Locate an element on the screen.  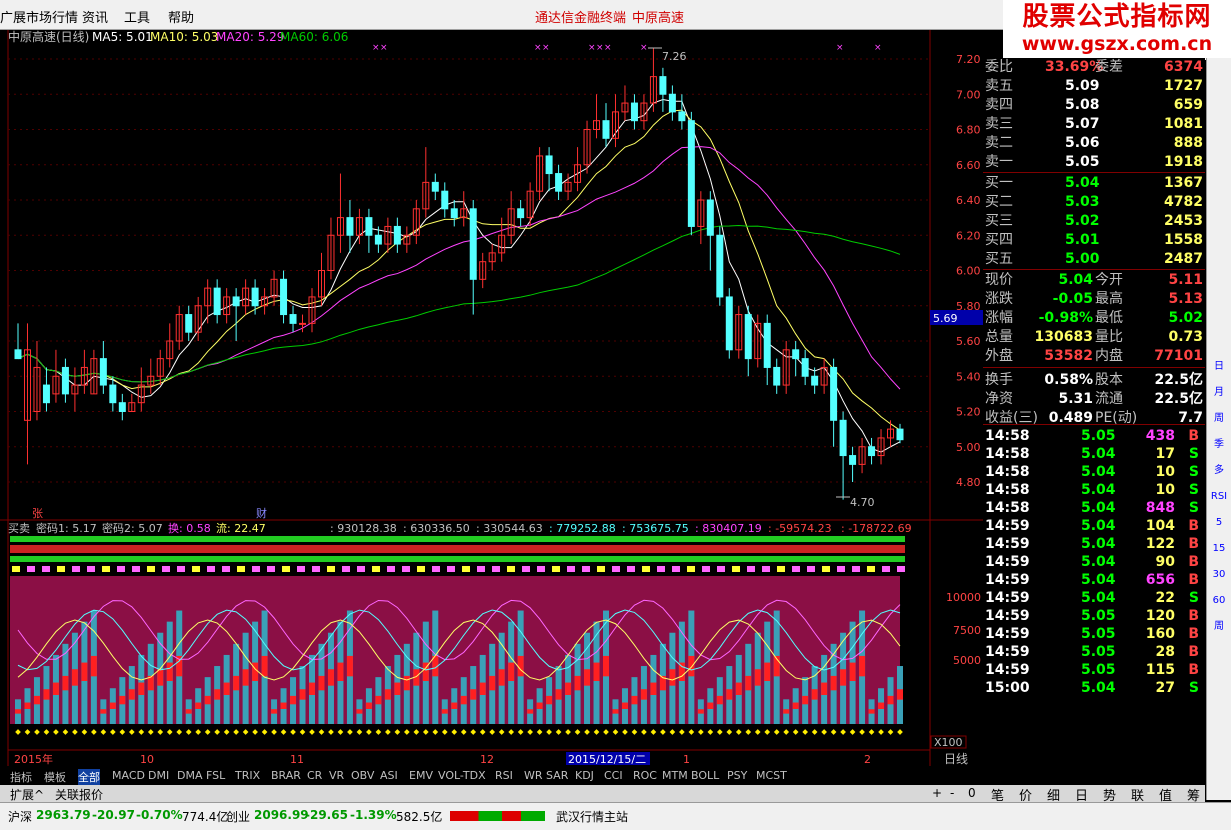
server-site: 武汉行情主站 is located at coordinates (592, 816).